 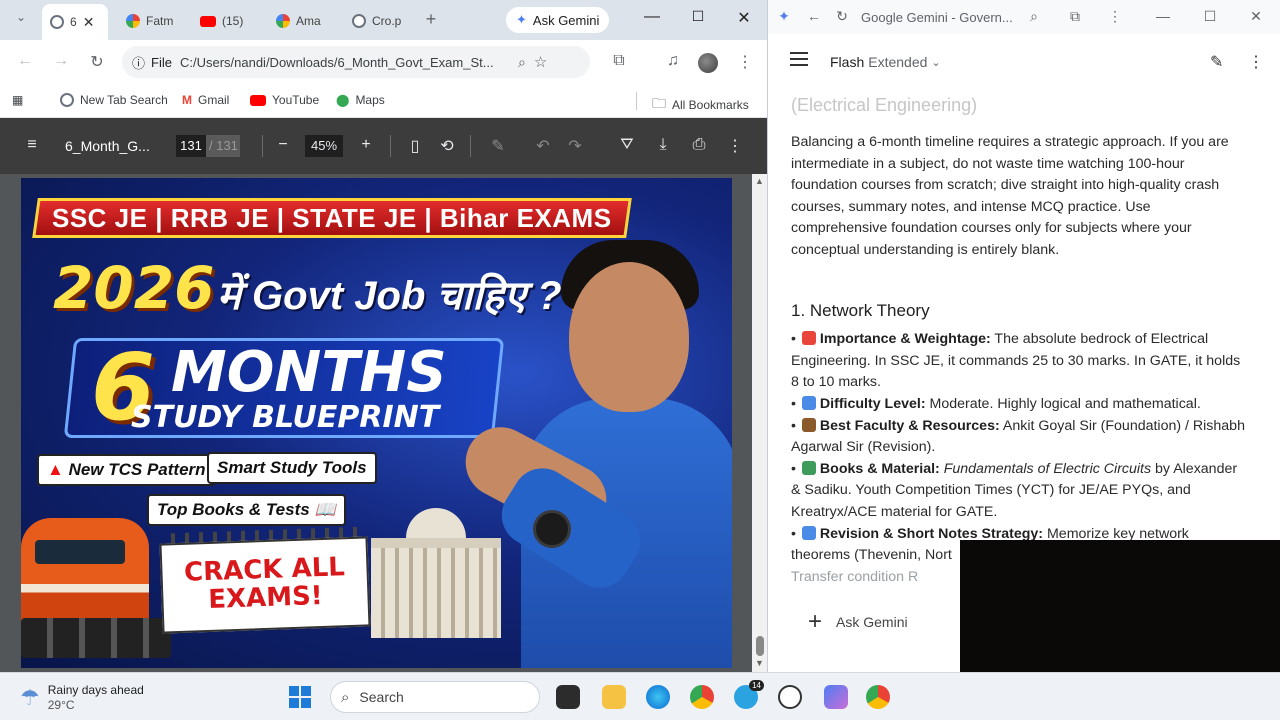 What do you see at coordinates (658, 697) in the screenshot?
I see `edge-browser-icon` at bounding box center [658, 697].